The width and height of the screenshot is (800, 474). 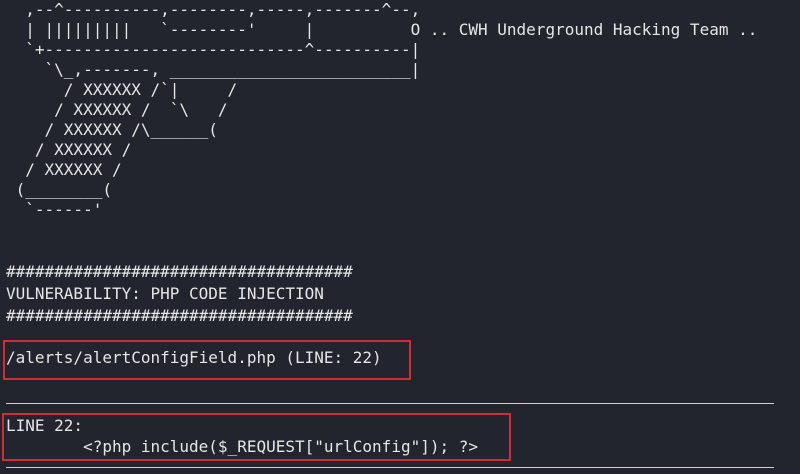 What do you see at coordinates (165, 293) in the screenshot?
I see `vulnerability-title: VULNERABILITY: PHP CODE INJECTION` at bounding box center [165, 293].